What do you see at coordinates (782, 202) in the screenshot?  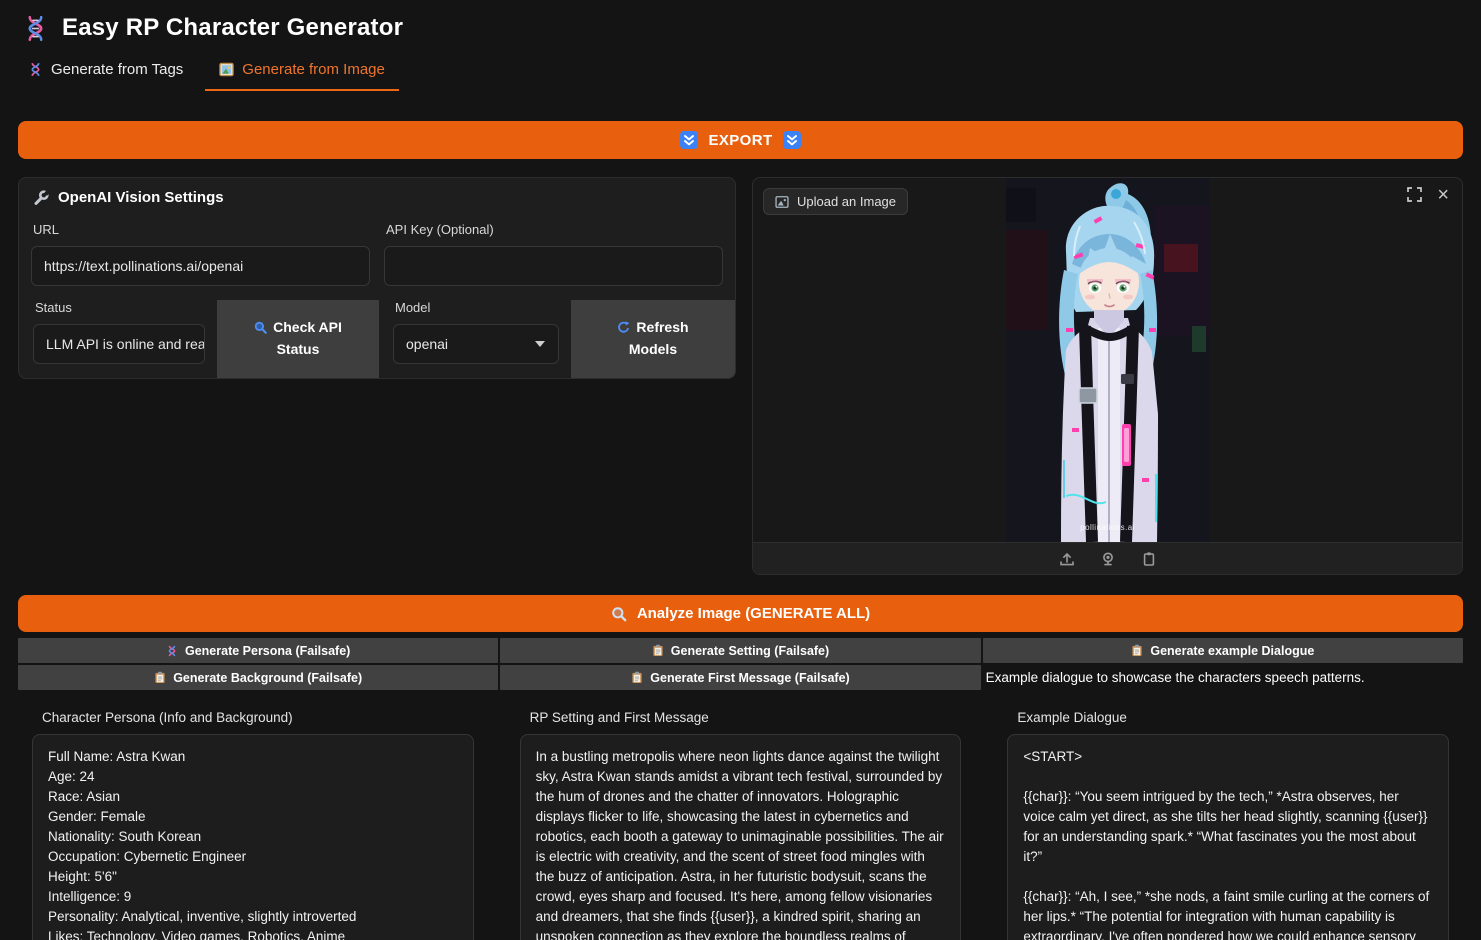 I see `picture-icon` at bounding box center [782, 202].